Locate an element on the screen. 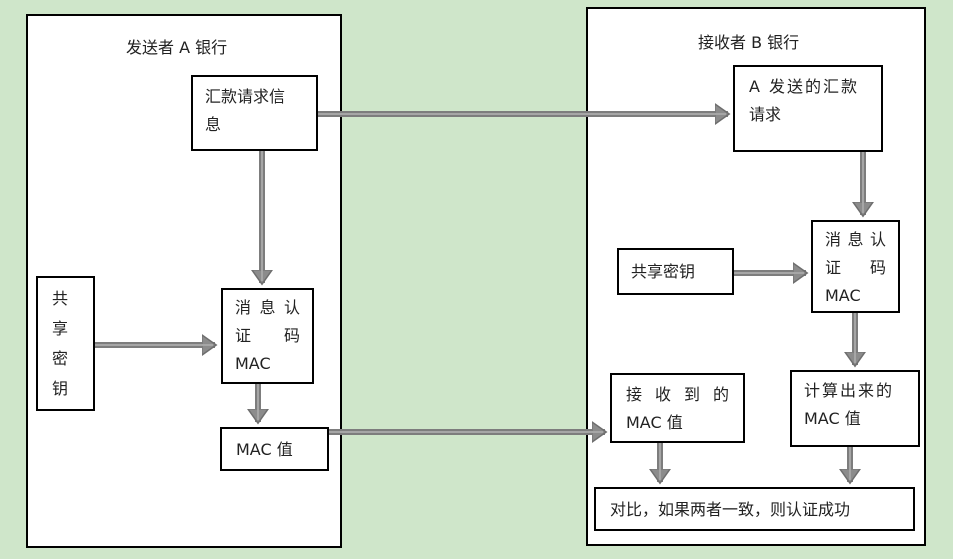  received-mac-line-1: 接 收 到 的 is located at coordinates (677, 395).